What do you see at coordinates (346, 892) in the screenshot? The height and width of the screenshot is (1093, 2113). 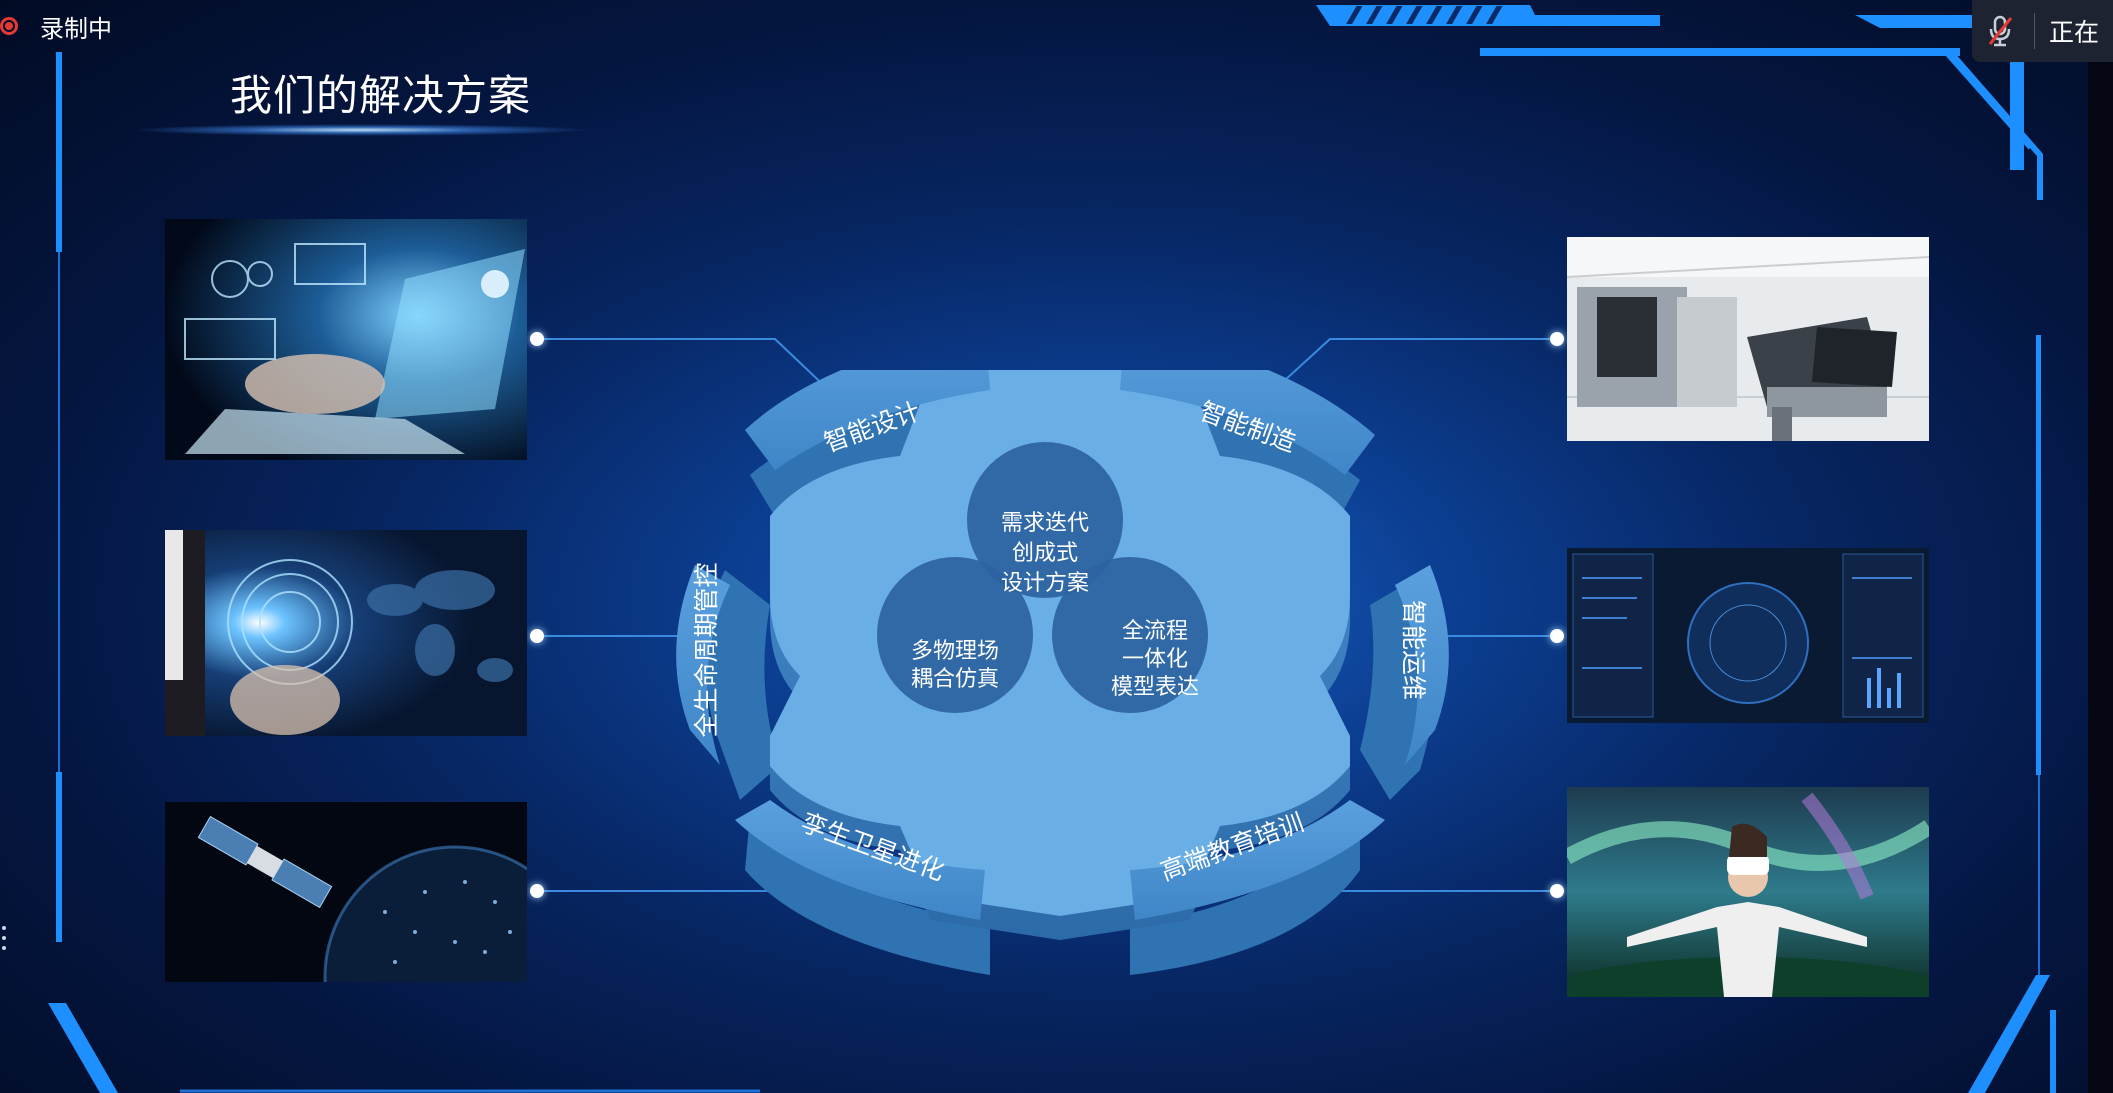 I see `image-satellite-earth` at bounding box center [346, 892].